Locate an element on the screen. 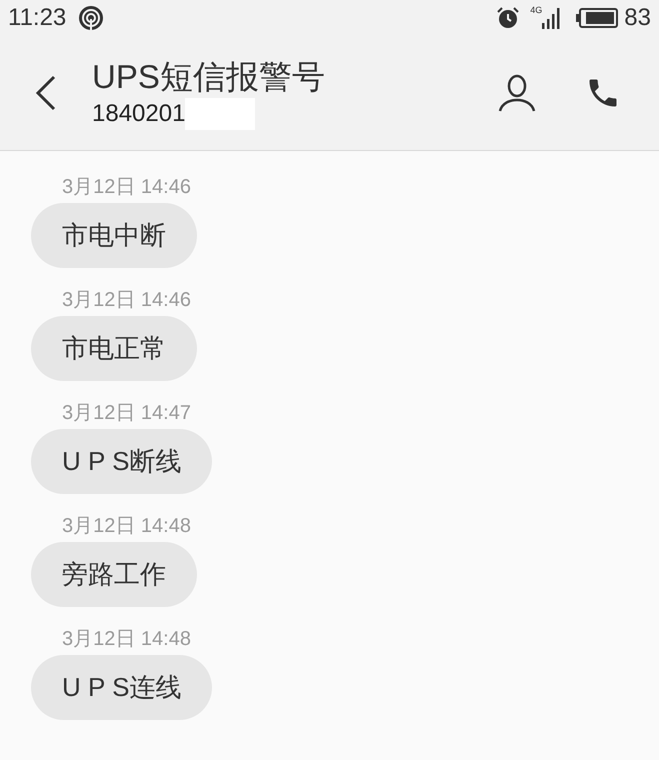 The width and height of the screenshot is (659, 760). person-icon is located at coordinates (517, 93).